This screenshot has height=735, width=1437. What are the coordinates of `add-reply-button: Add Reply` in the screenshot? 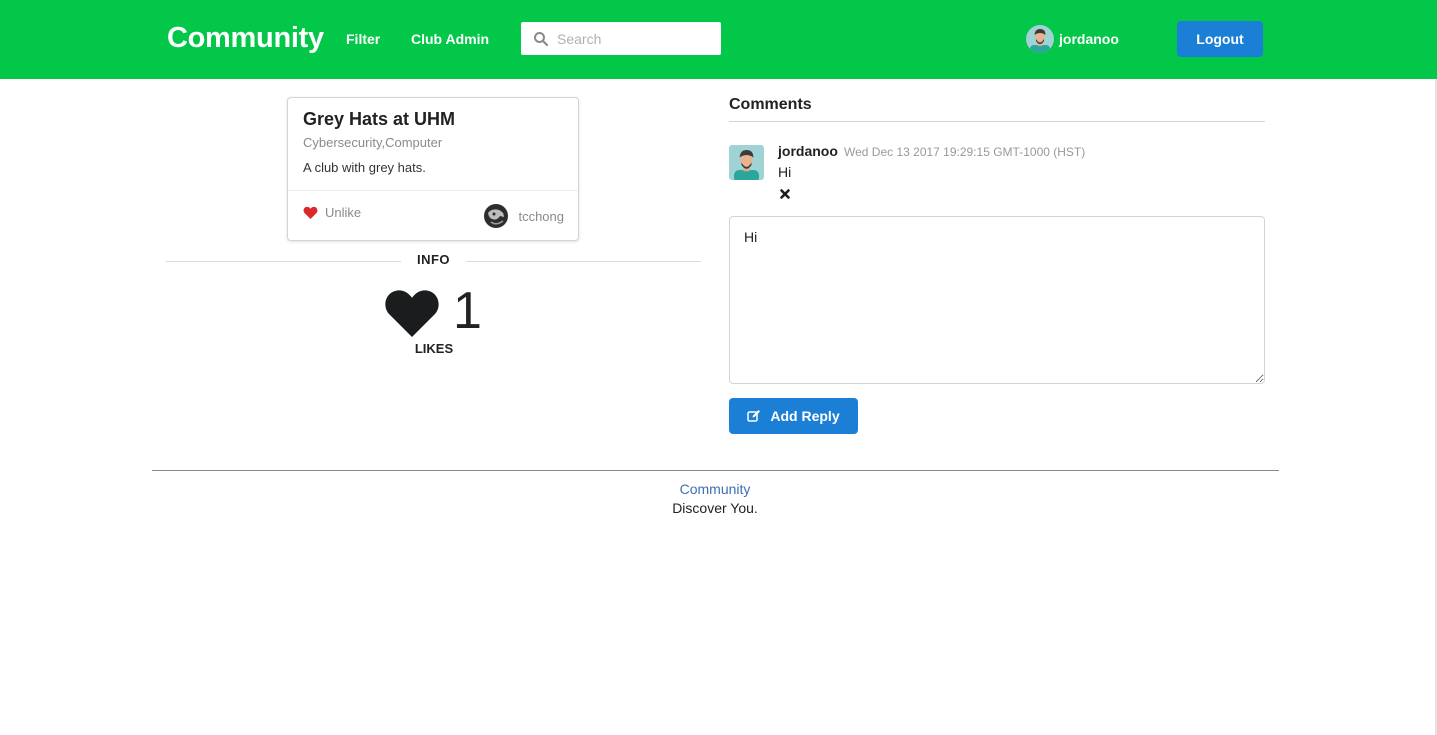 It's located at (793, 416).